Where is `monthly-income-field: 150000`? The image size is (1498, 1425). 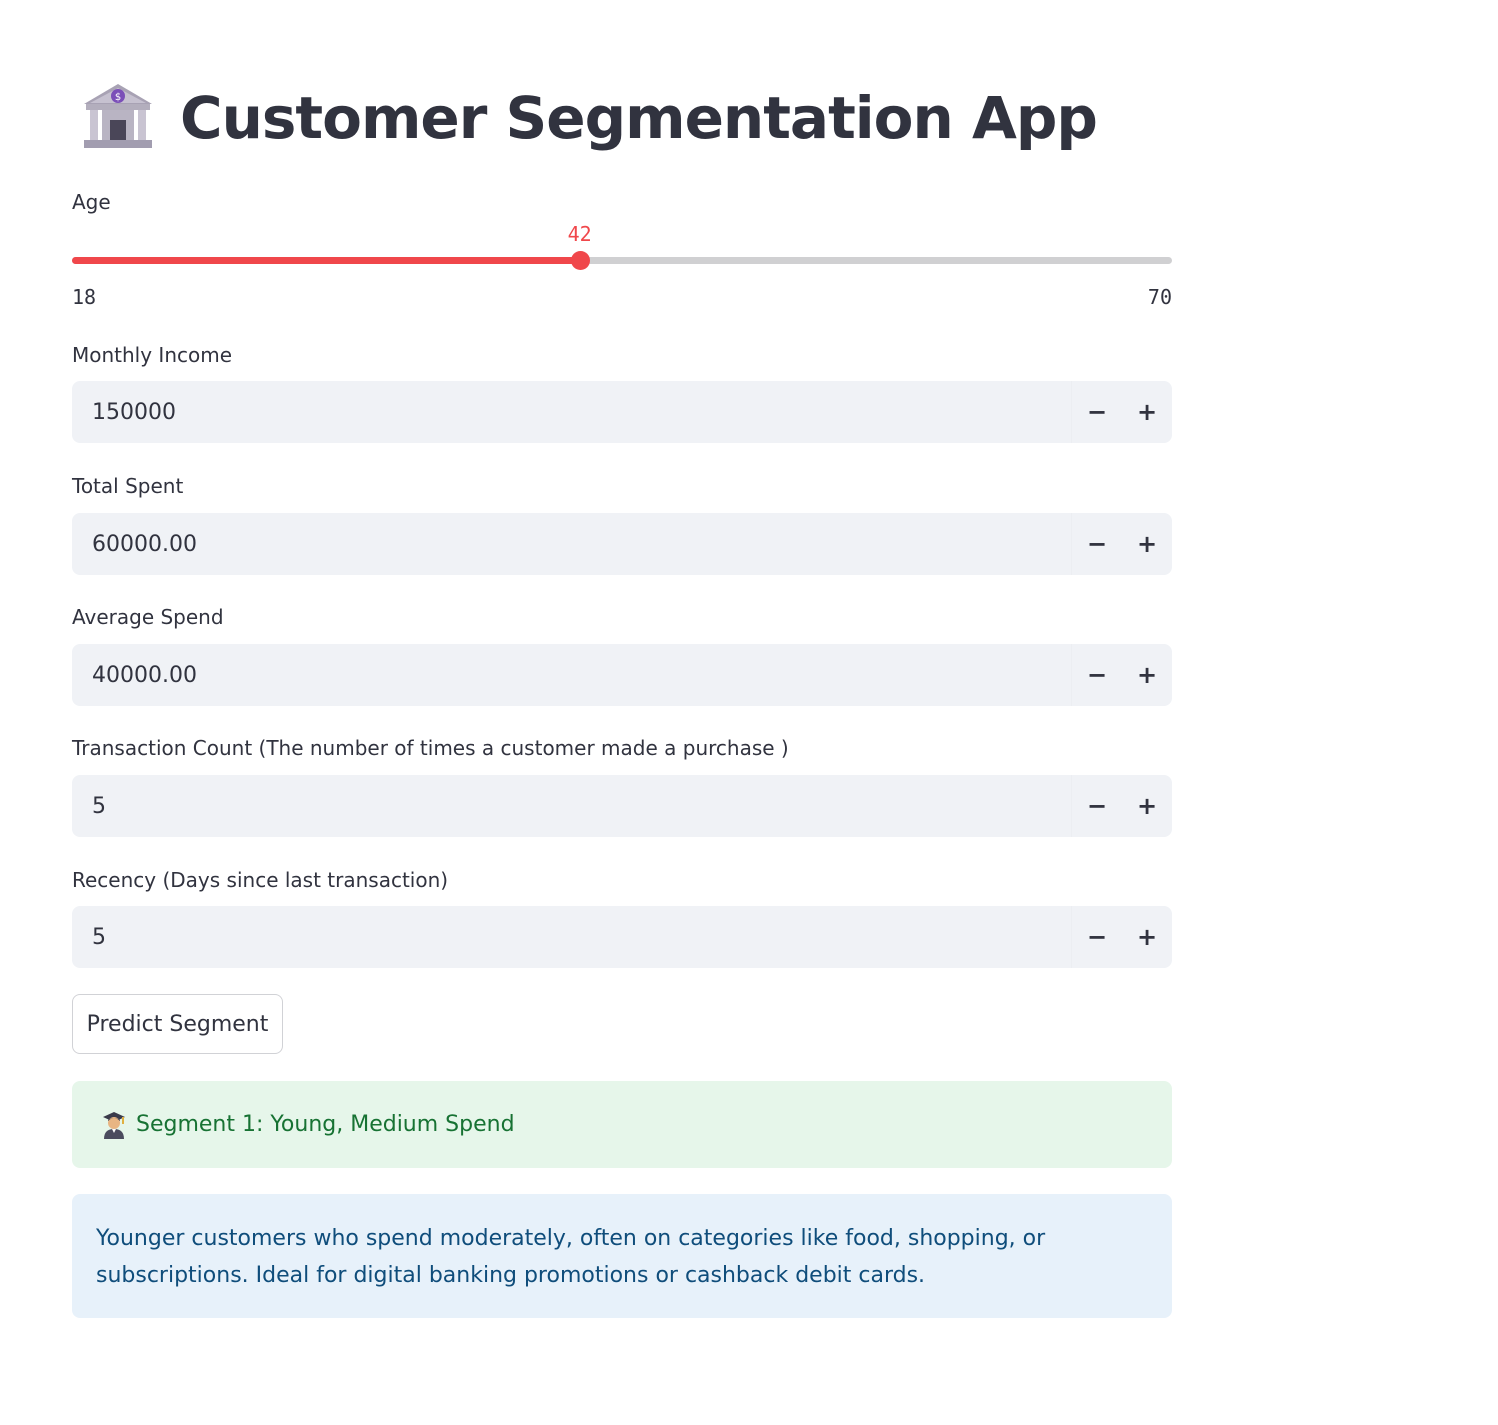
monthly-income-field: 150000 is located at coordinates (571, 412).